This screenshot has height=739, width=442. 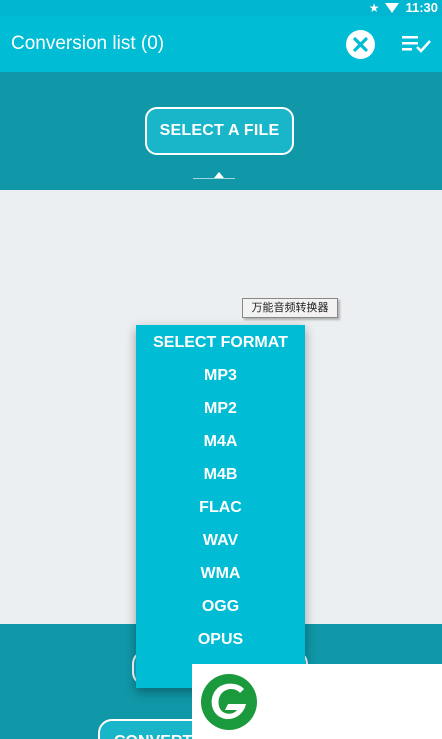 What do you see at coordinates (214, 178) in the screenshot?
I see `tab-indicator` at bounding box center [214, 178].